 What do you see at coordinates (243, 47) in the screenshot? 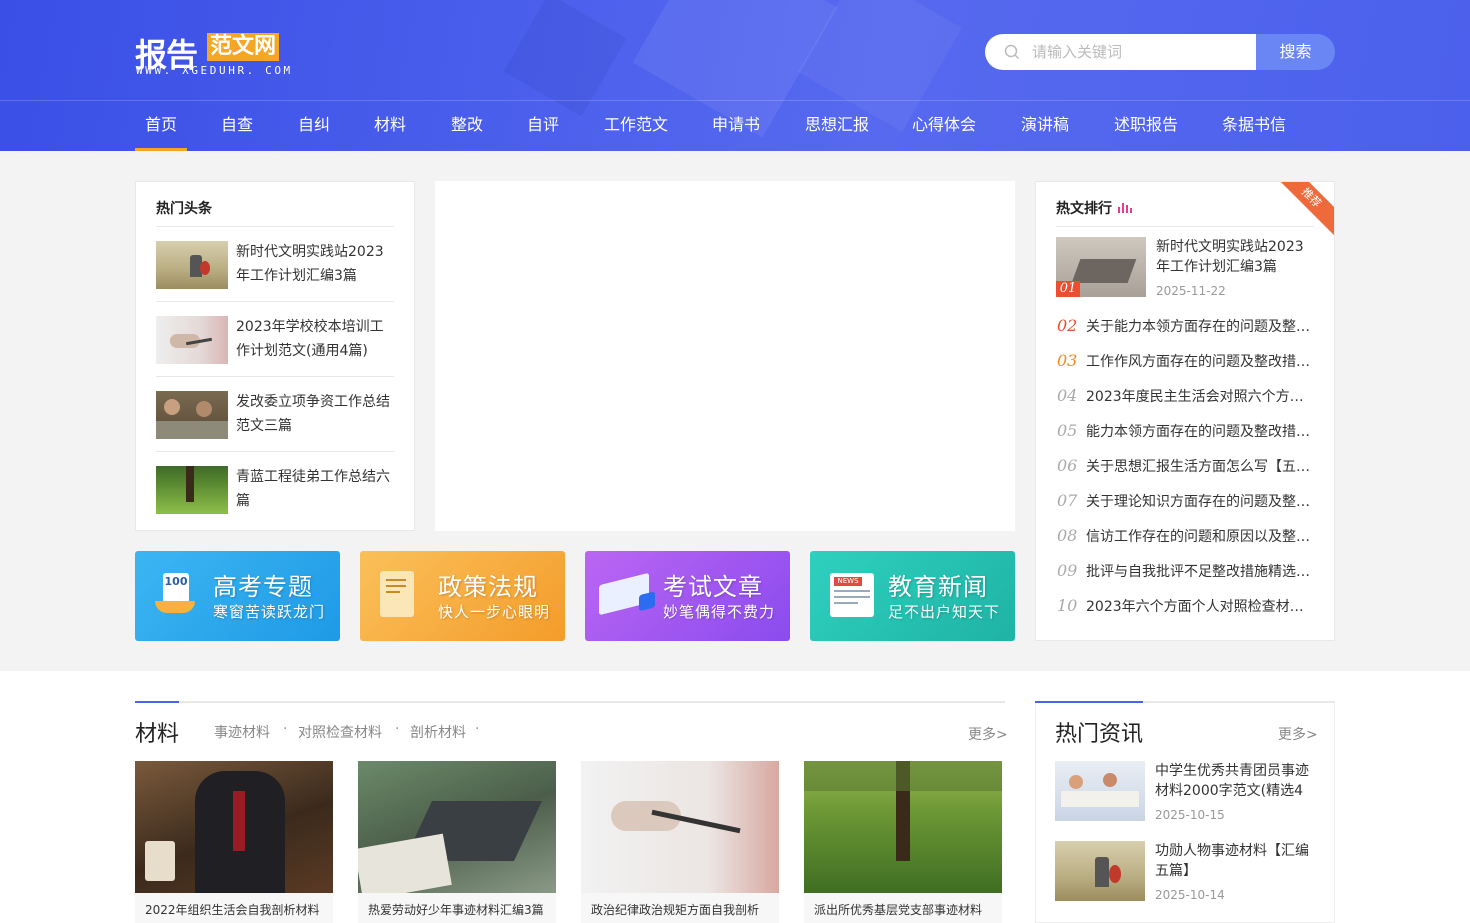
I see `logo-tag-text: 范文网` at bounding box center [243, 47].